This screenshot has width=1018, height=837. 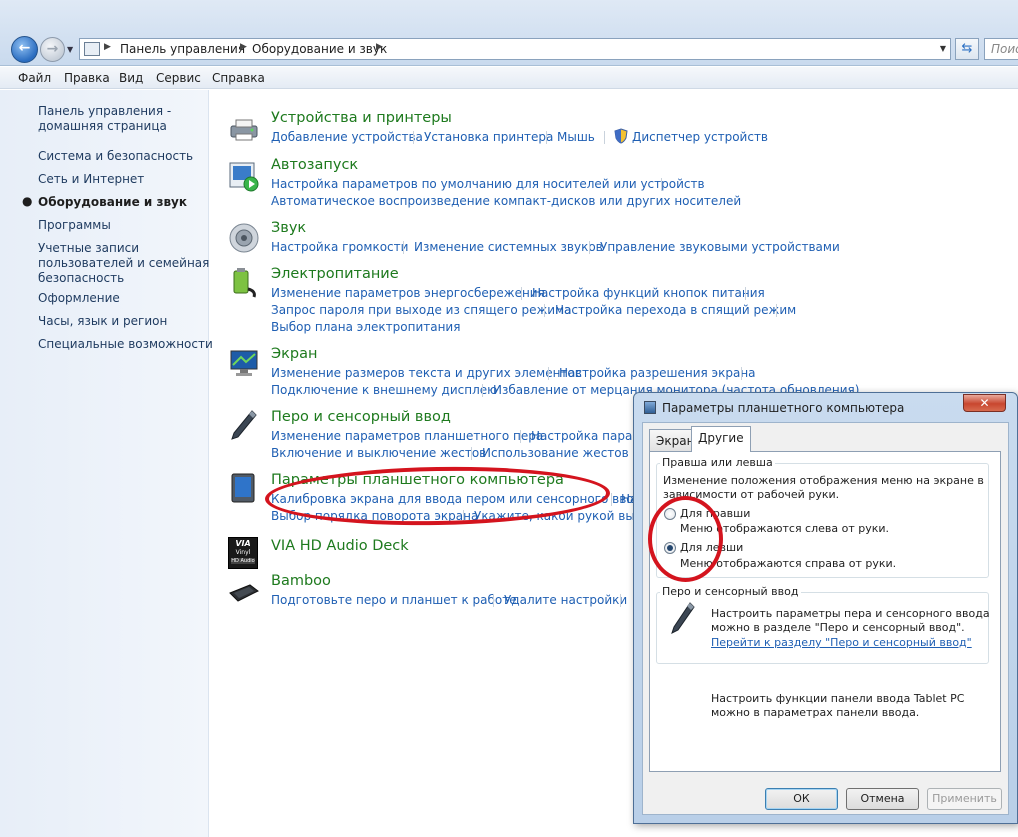 I want to click on link-bamboo-reset: Удалите настройки, so click(x=565, y=600).